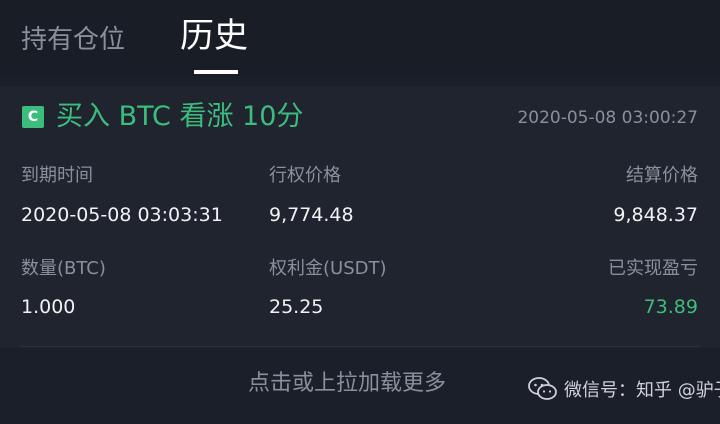  I want to click on tab-history: 历史, so click(214, 36).